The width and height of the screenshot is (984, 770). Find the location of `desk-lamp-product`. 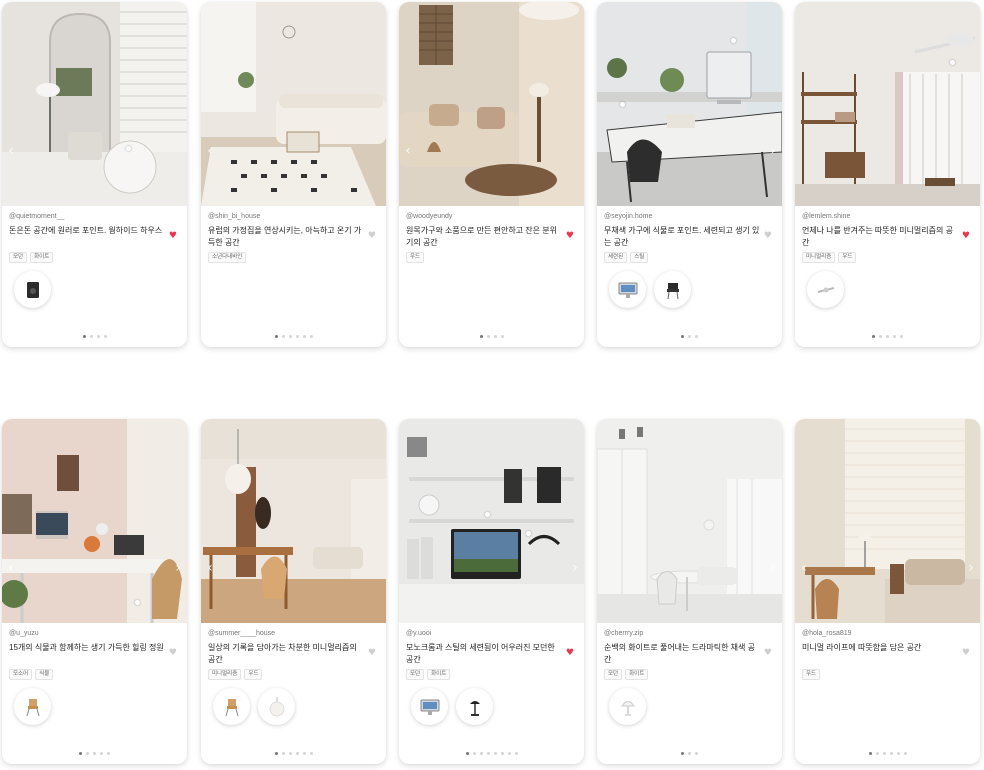

desk-lamp-product is located at coordinates (474, 706).